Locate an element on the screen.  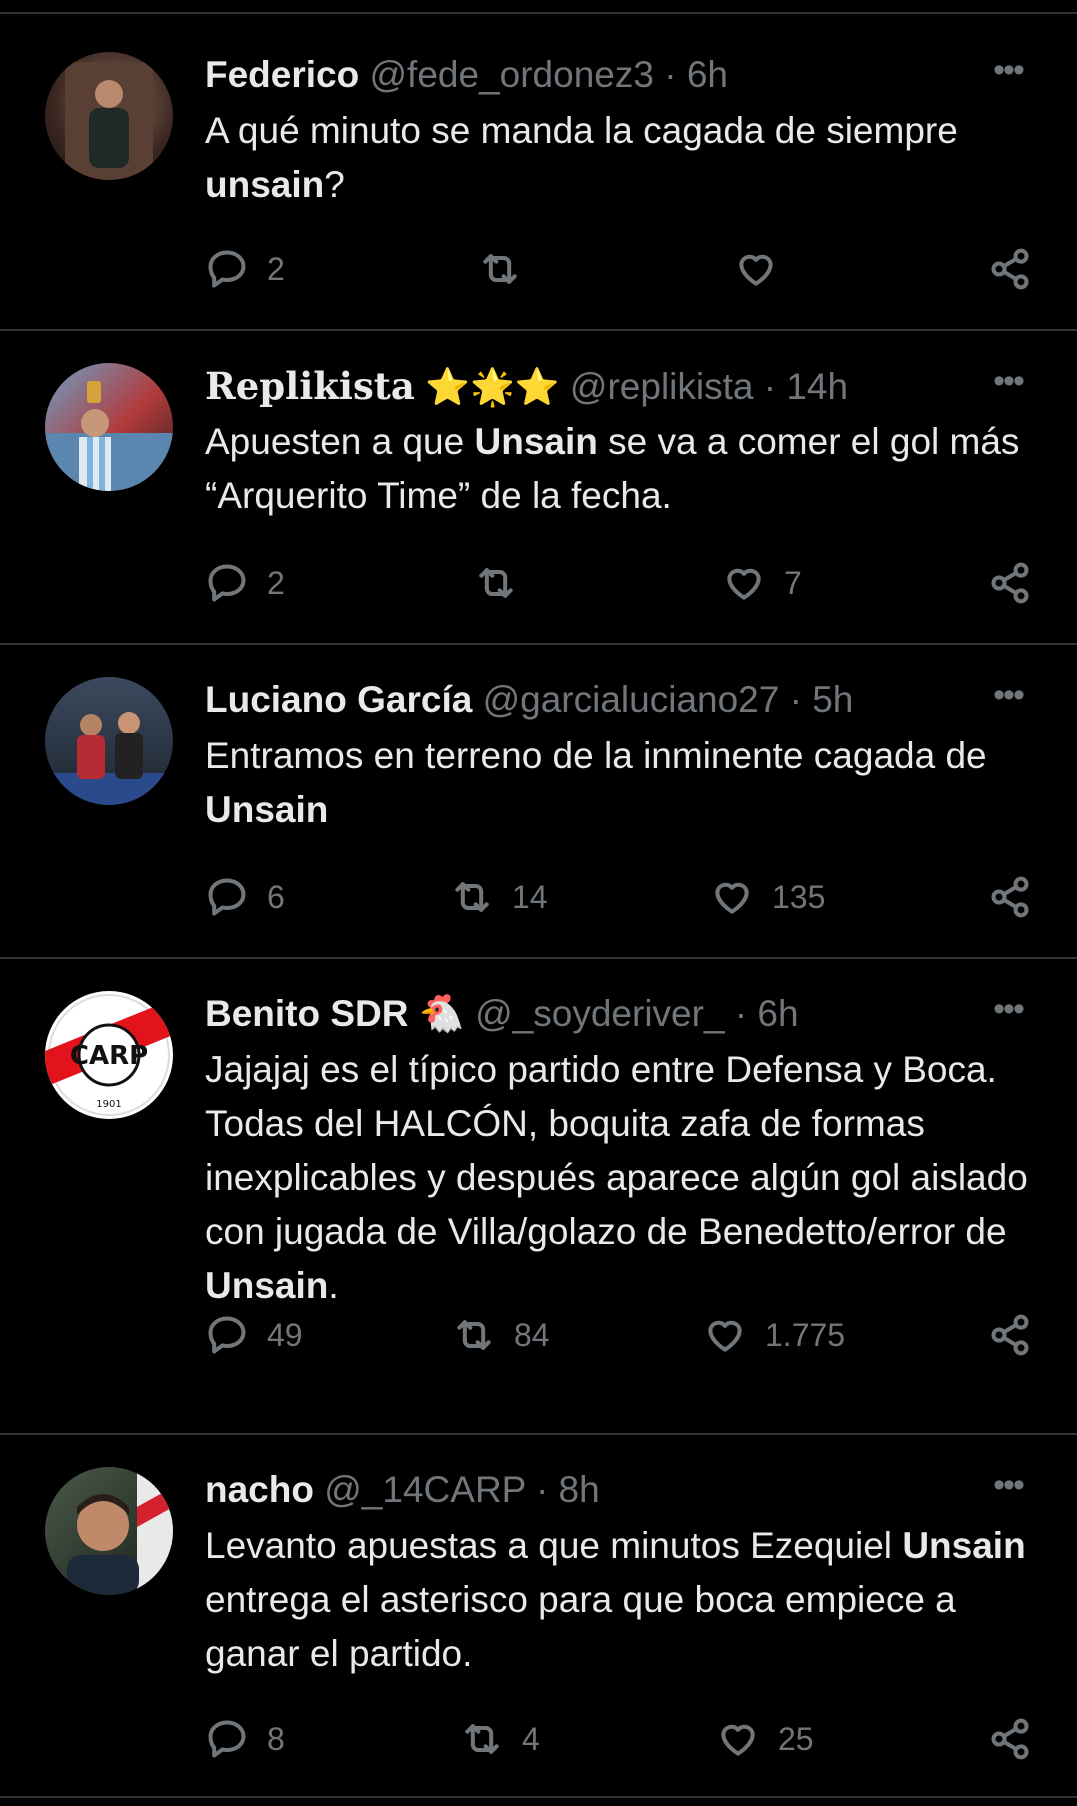
tweet-header: Luciano García @garcialuciano27 · 5h is located at coordinates (601, 700).